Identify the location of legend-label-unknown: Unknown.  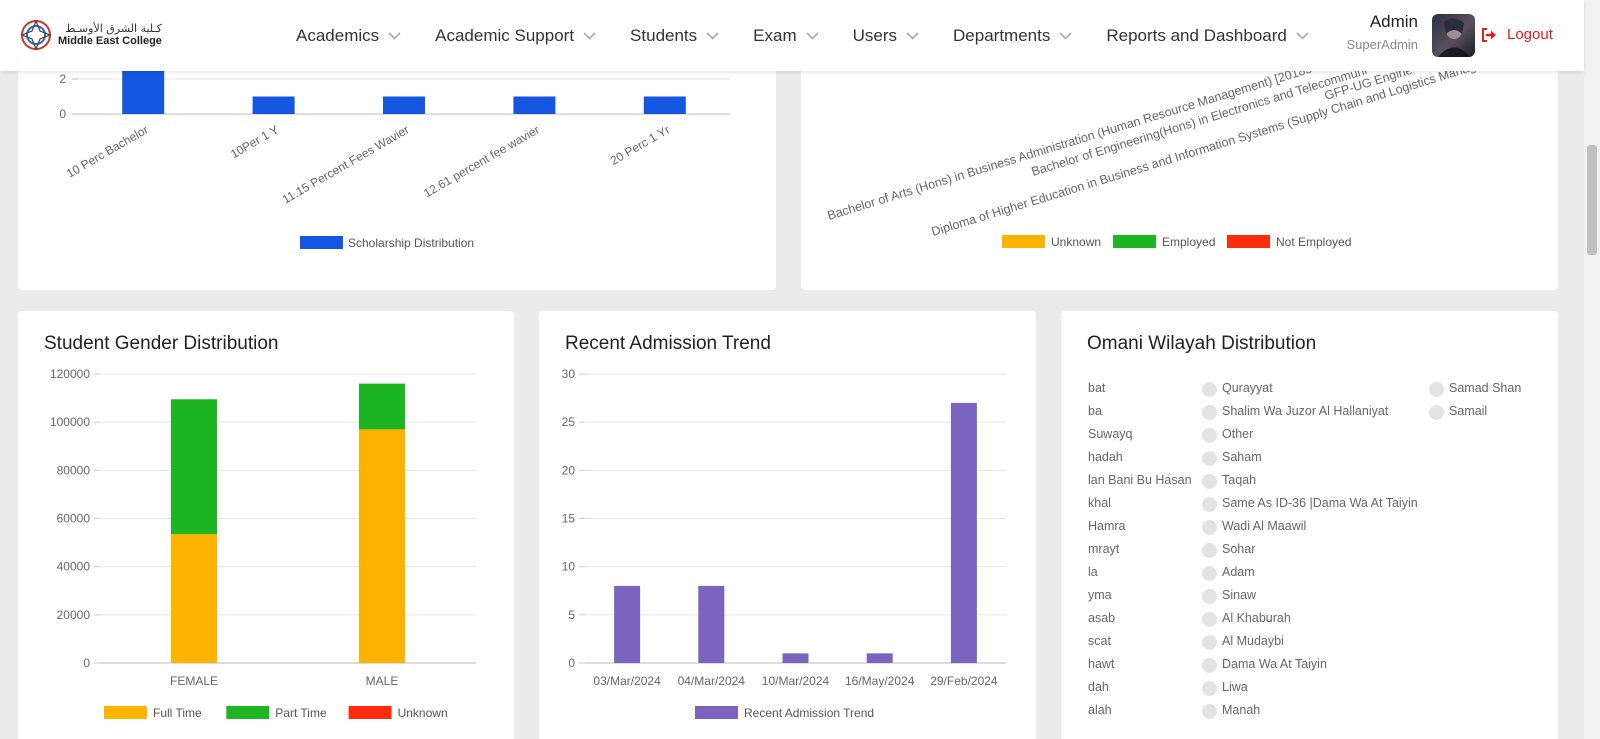
(1076, 242).